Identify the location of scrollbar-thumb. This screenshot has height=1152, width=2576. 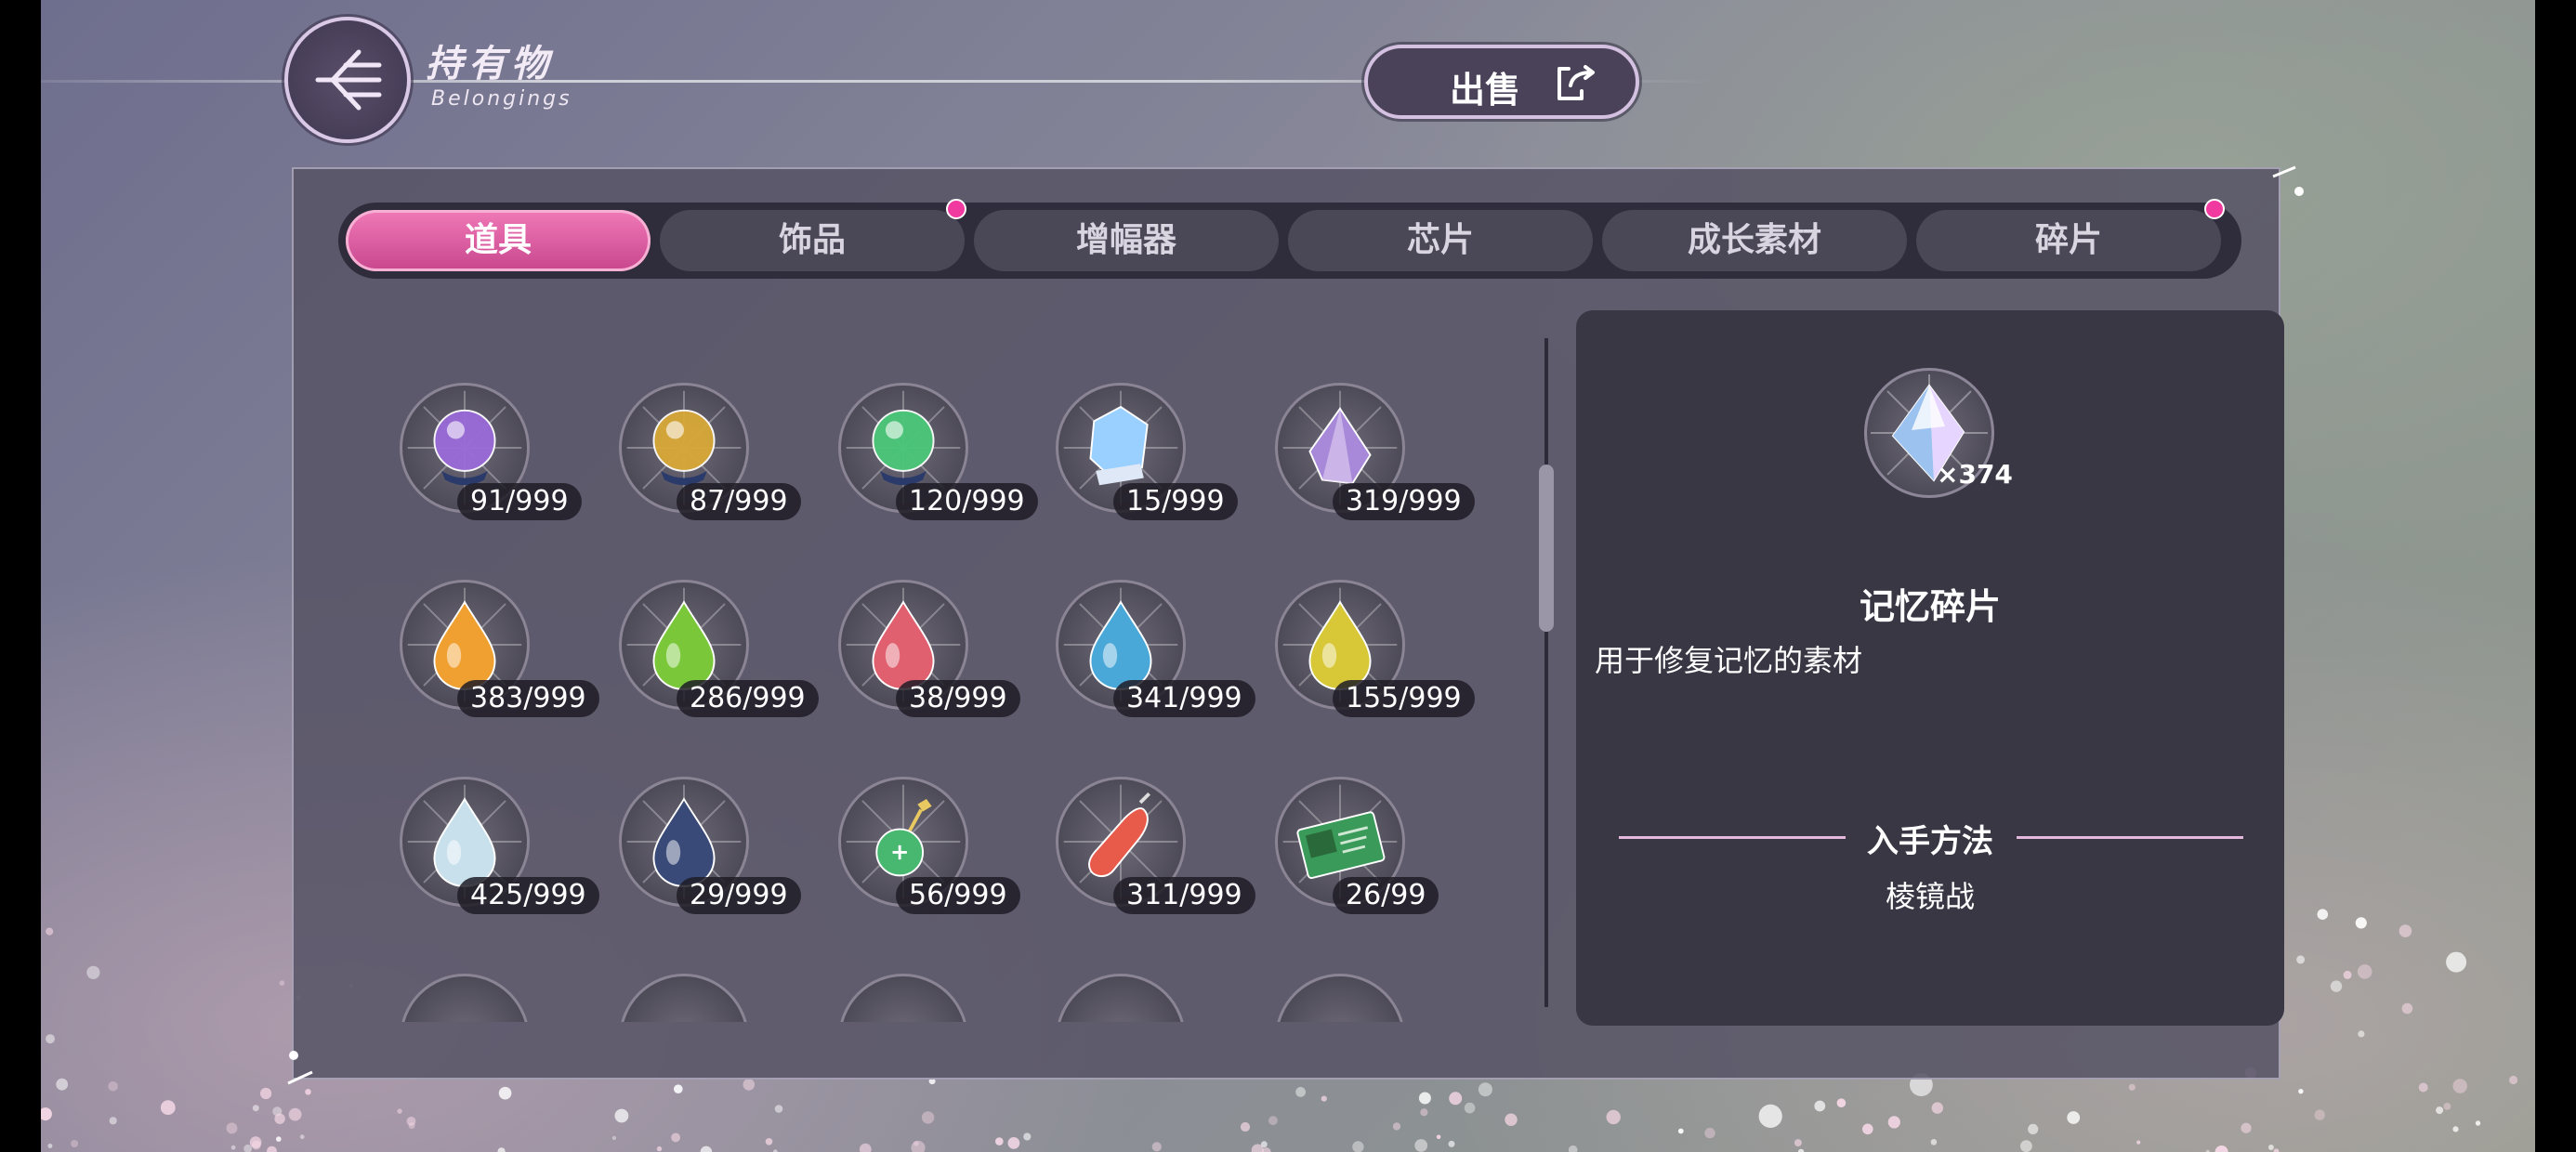
(1546, 548).